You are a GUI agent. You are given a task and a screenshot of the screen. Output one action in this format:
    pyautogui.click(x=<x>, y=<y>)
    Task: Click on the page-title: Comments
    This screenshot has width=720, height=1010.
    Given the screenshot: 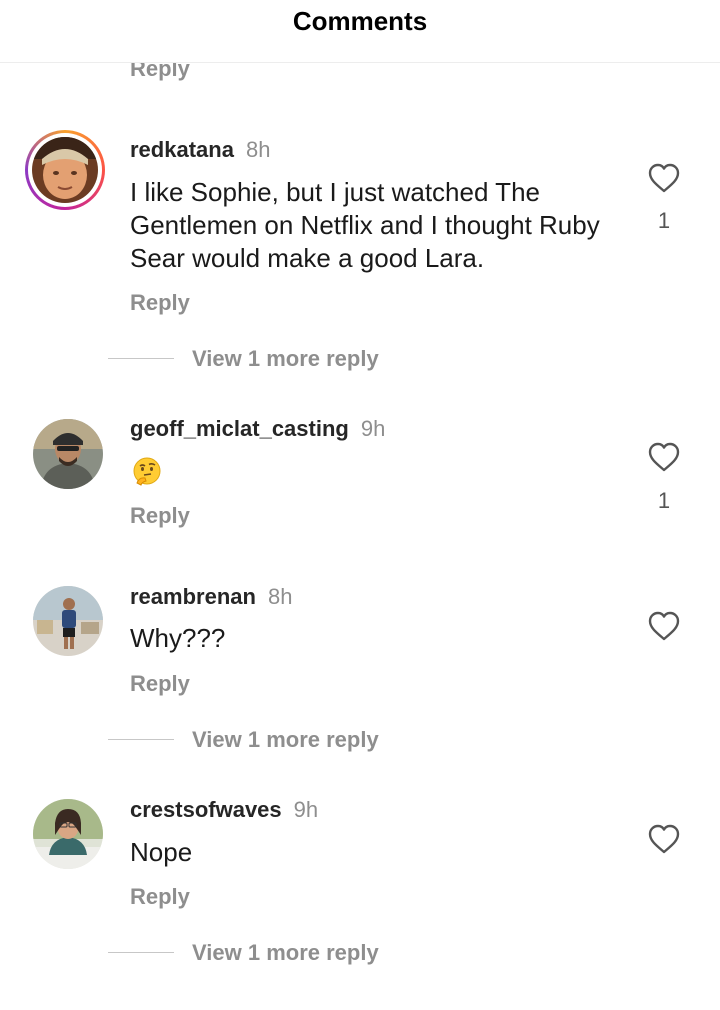 What is the action you would take?
    pyautogui.click(x=360, y=21)
    